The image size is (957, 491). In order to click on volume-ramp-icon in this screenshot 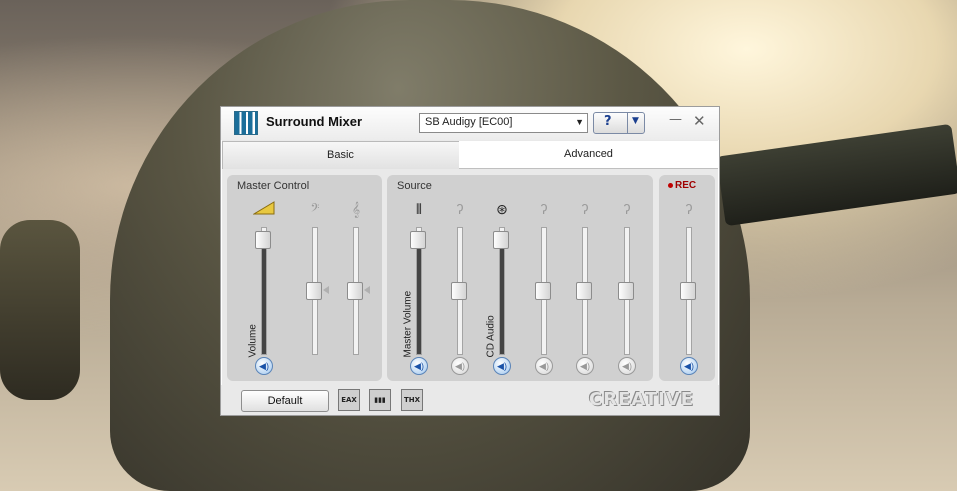, I will do `click(264, 209)`.